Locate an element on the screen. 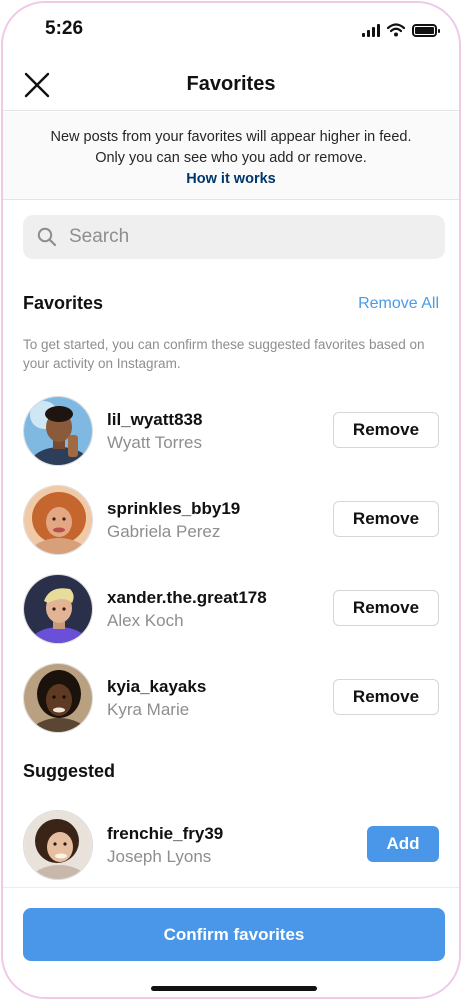 The height and width of the screenshot is (1000, 462). confirm-favorites-button: Confirm favorites is located at coordinates (234, 934).